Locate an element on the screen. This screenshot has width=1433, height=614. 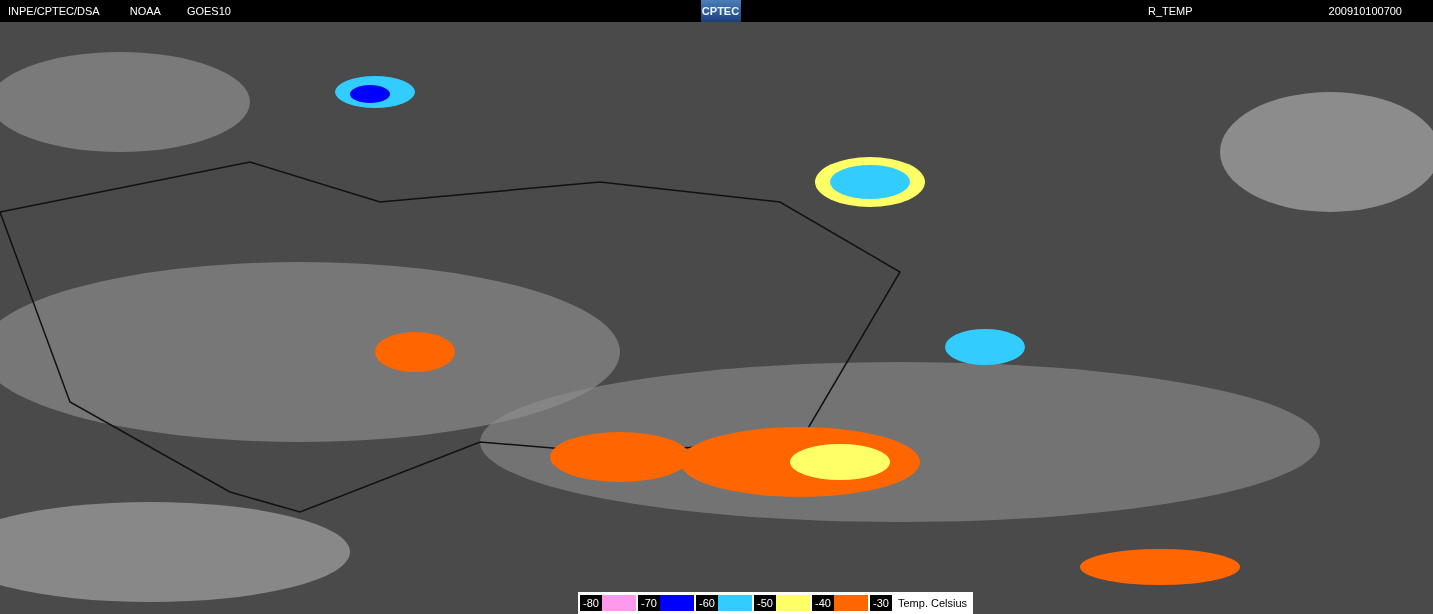
legend-value: -40 is located at coordinates (823, 603).